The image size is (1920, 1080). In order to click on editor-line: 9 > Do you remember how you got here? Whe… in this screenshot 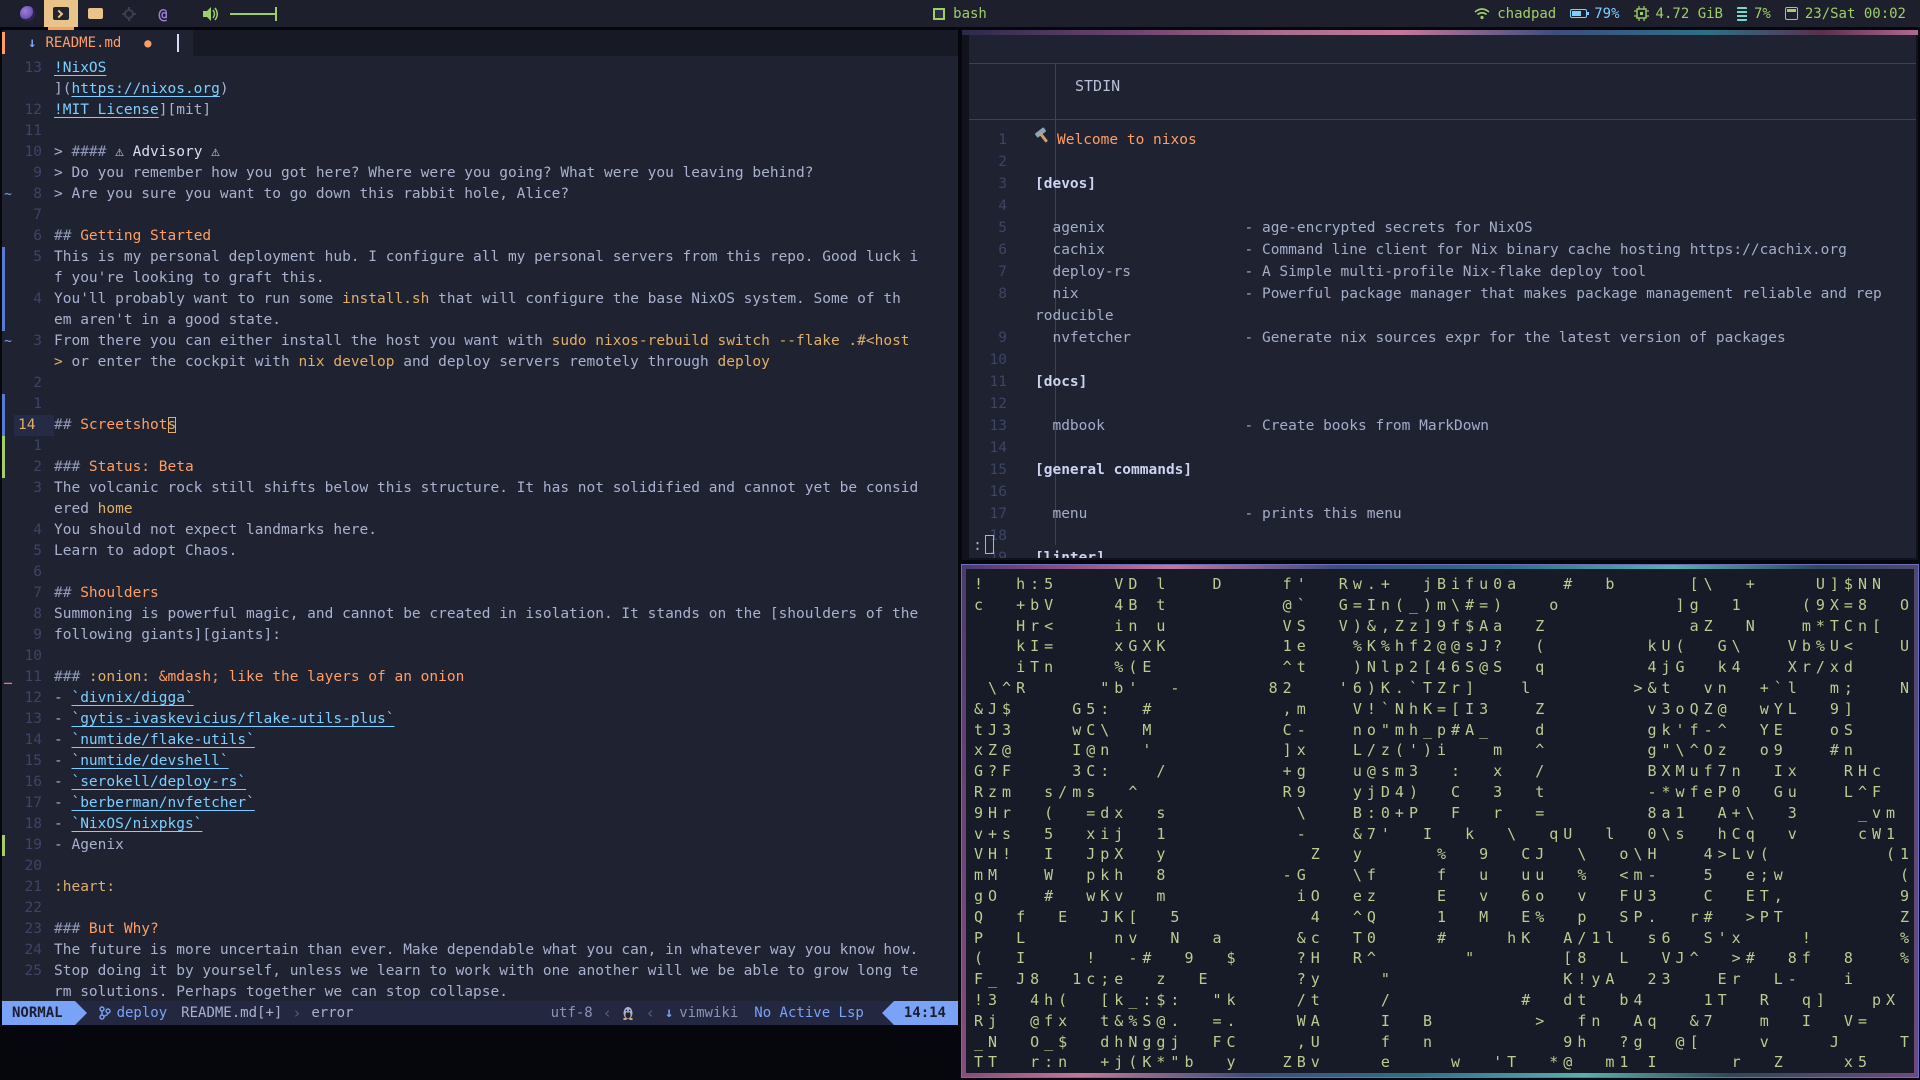, I will do `click(423, 173)`.